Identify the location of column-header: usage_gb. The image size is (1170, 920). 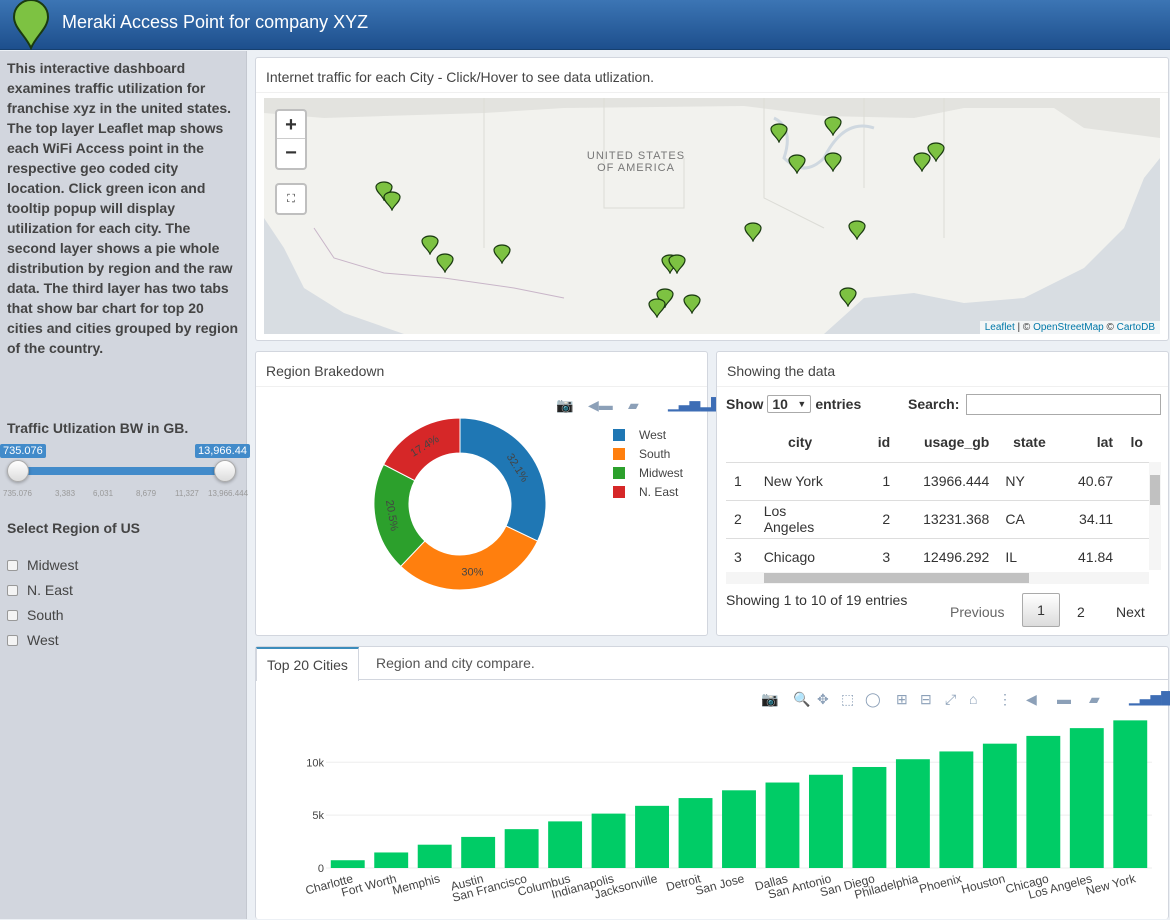
(947, 442).